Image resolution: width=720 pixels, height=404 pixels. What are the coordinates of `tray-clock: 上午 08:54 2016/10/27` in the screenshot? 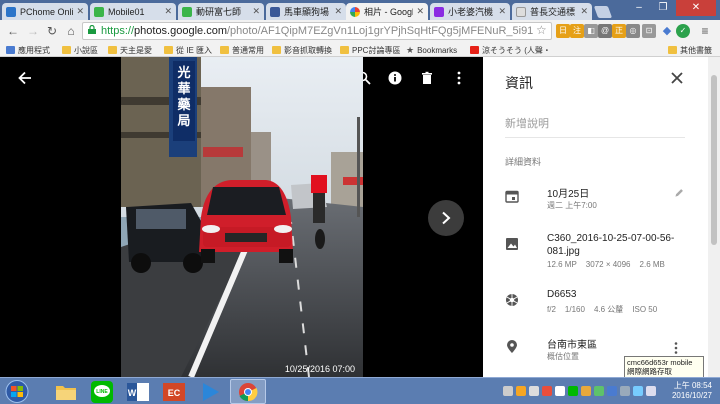 It's located at (688, 391).